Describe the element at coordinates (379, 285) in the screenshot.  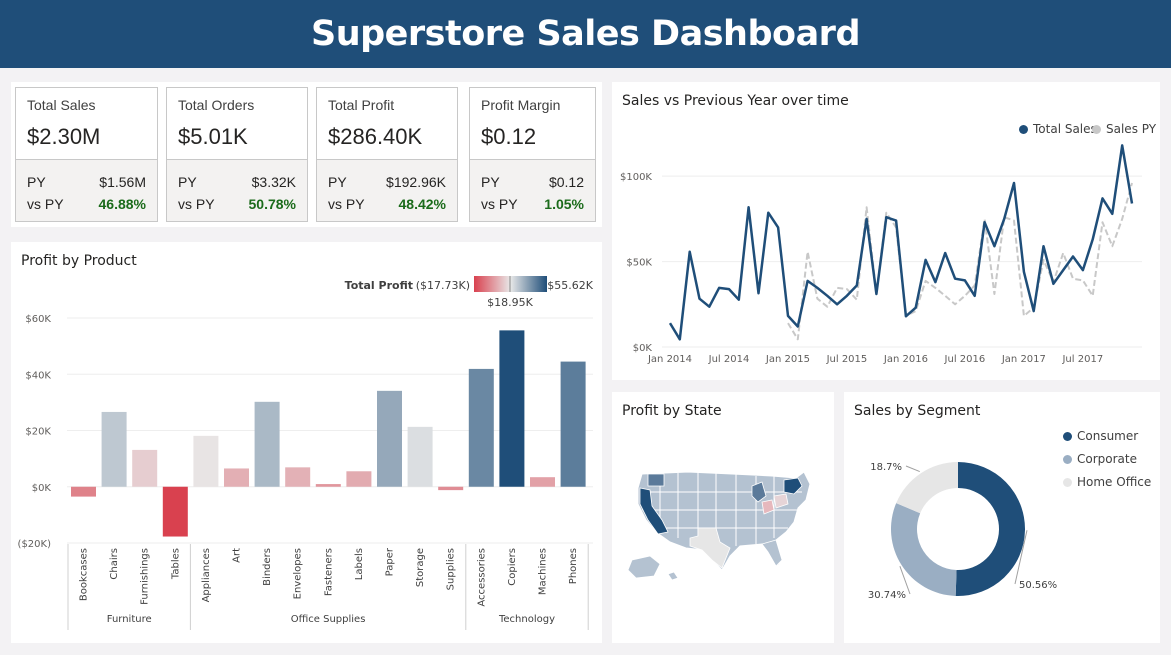
I see `legend-title: Total Profit` at that location.